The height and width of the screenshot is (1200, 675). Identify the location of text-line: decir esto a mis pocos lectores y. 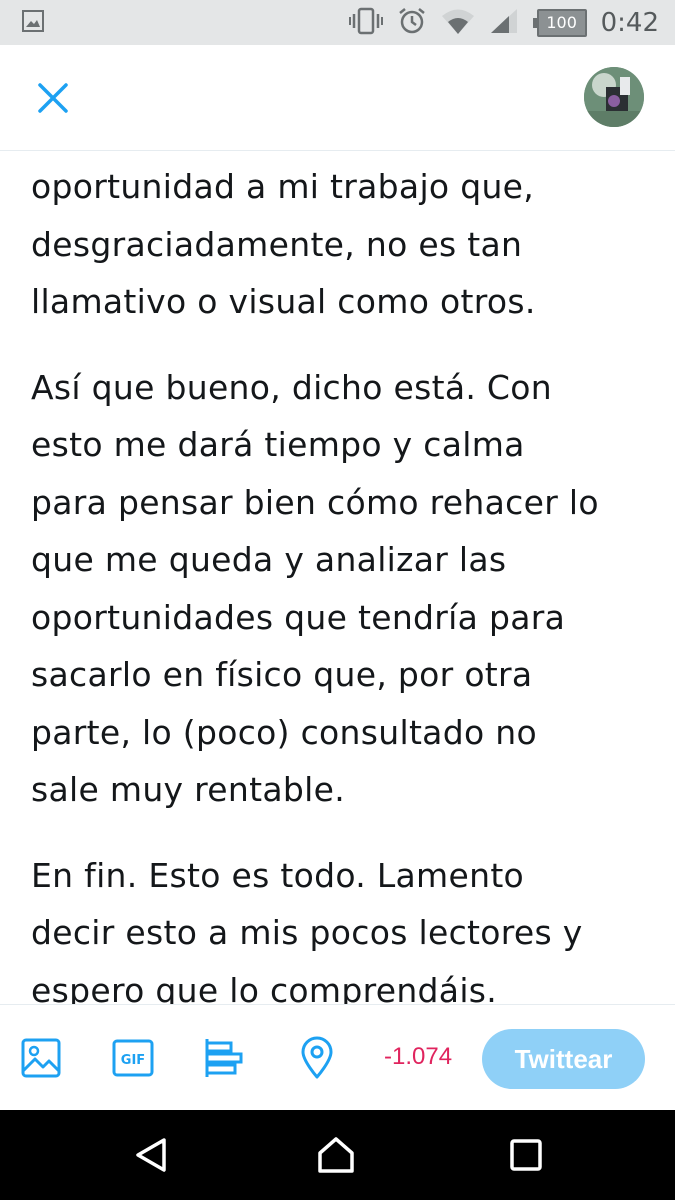
(307, 932).